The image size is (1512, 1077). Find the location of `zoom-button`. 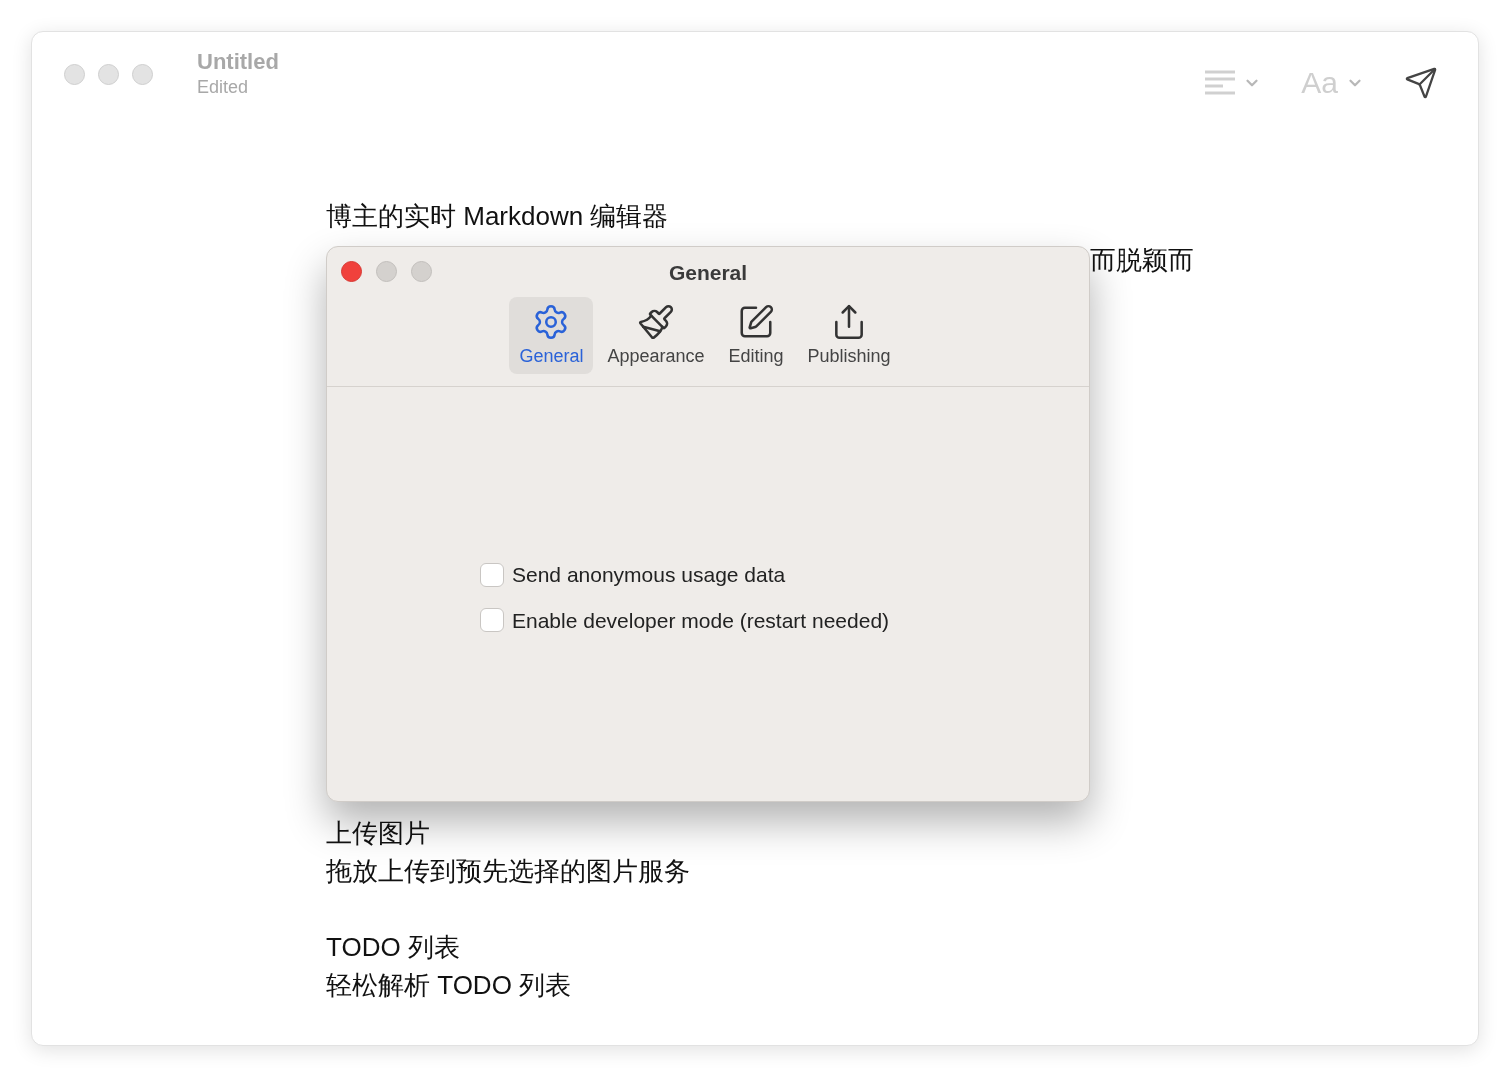

zoom-button is located at coordinates (421, 271).